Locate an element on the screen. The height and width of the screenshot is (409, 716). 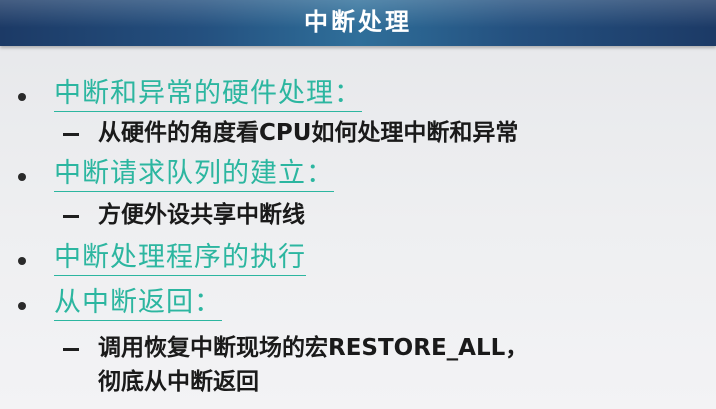
sub-item-restore-all-continued: 彻底从中断返回 is located at coordinates (178, 382).